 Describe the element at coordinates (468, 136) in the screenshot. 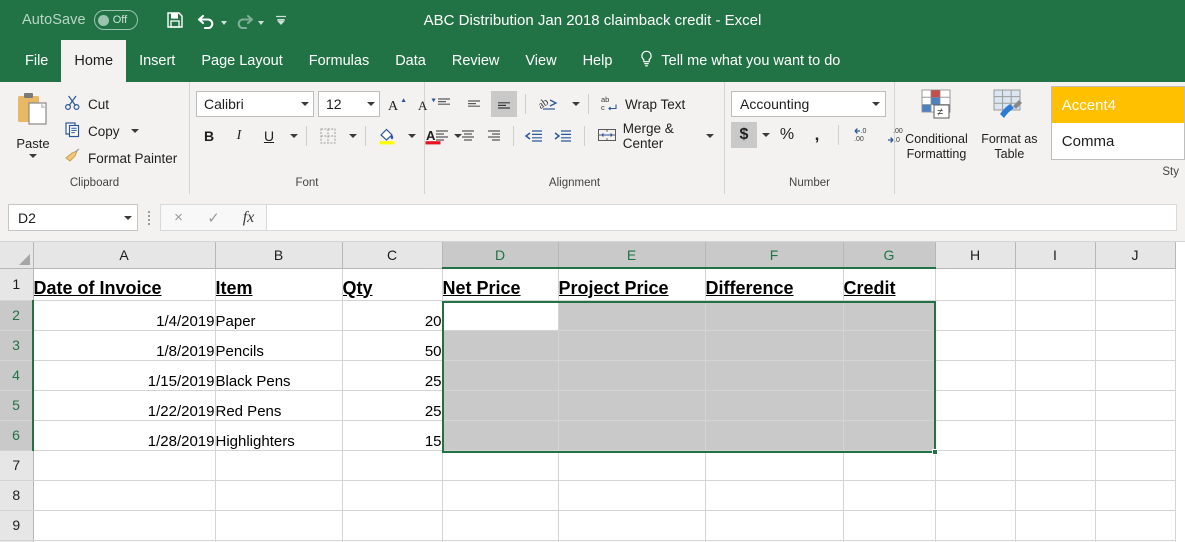

I see `align-center-icon` at that location.